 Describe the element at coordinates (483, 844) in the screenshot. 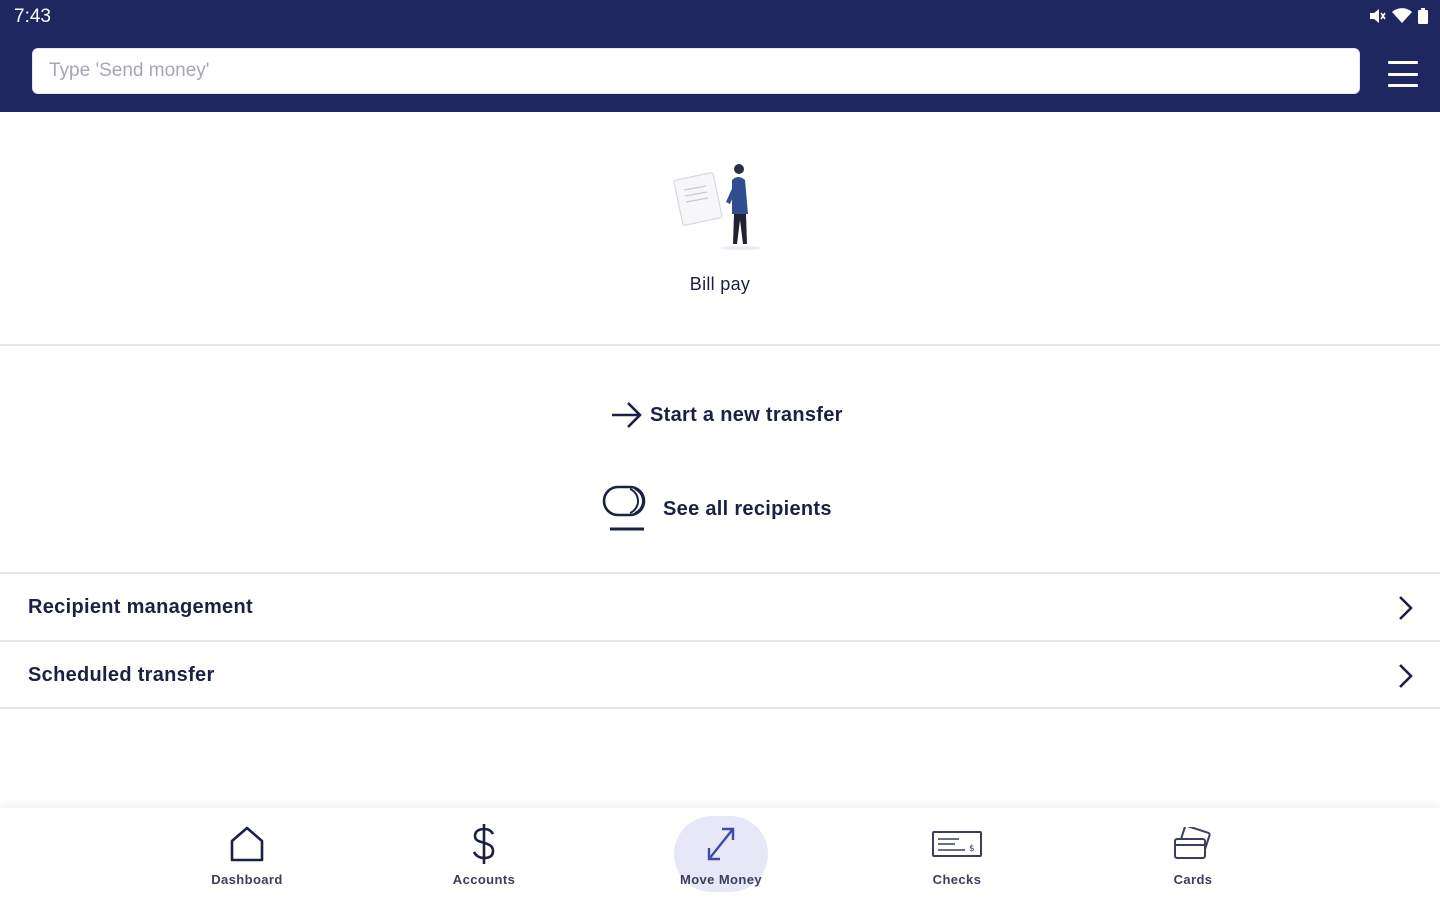

I see `dollar-icon` at that location.